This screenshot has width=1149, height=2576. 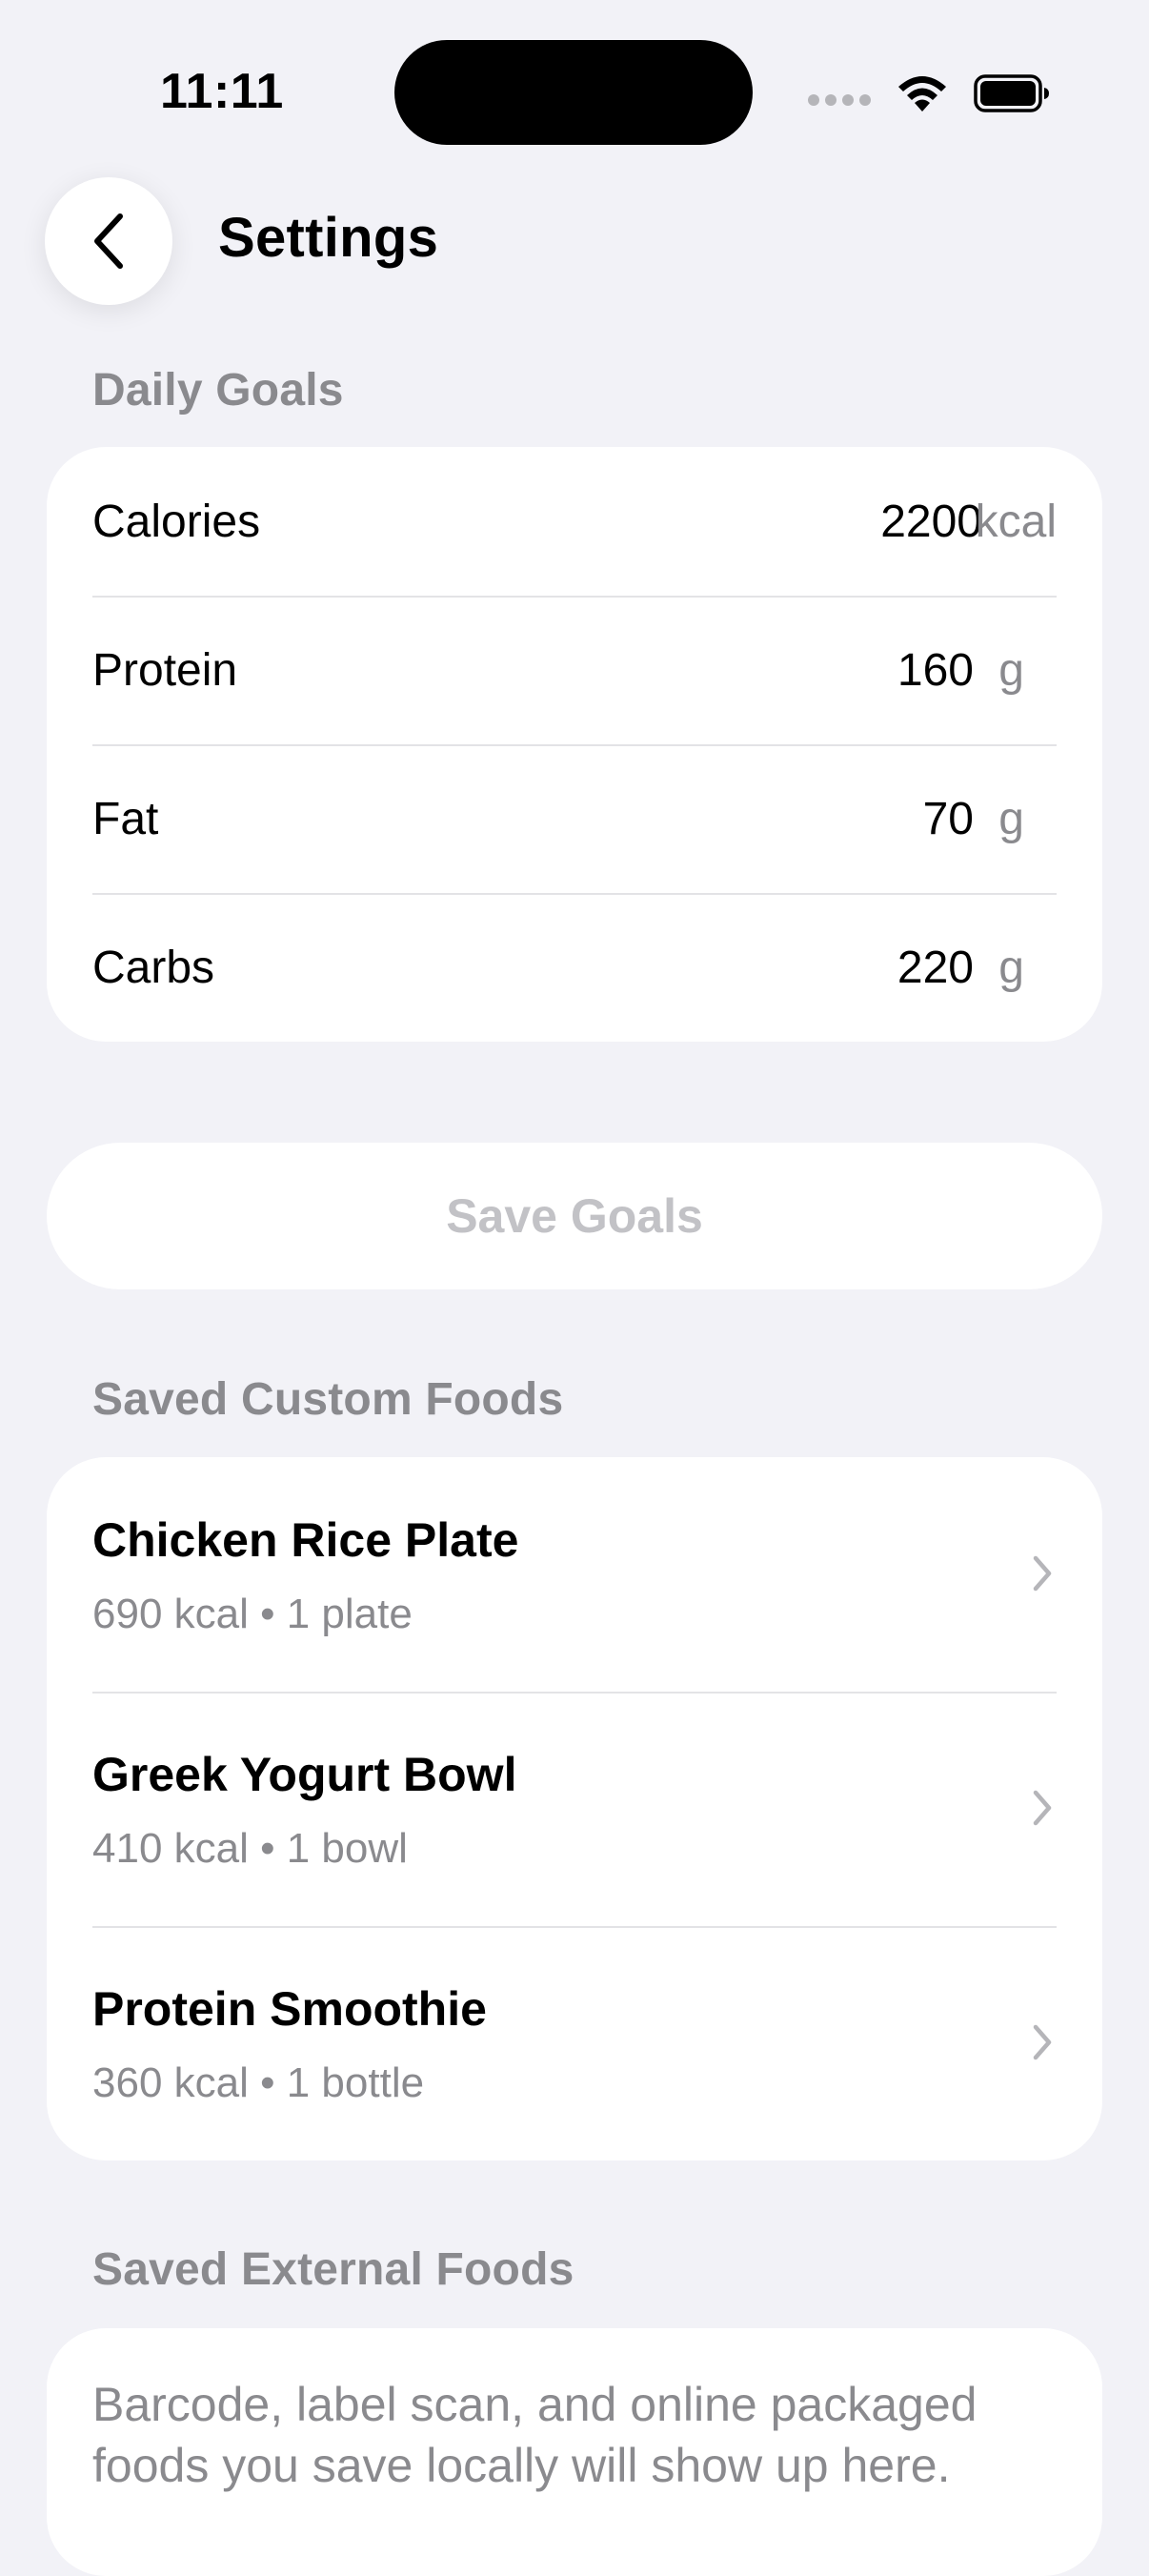 What do you see at coordinates (574, 818) in the screenshot?
I see `goal-row-fat: Fat 70 g` at bounding box center [574, 818].